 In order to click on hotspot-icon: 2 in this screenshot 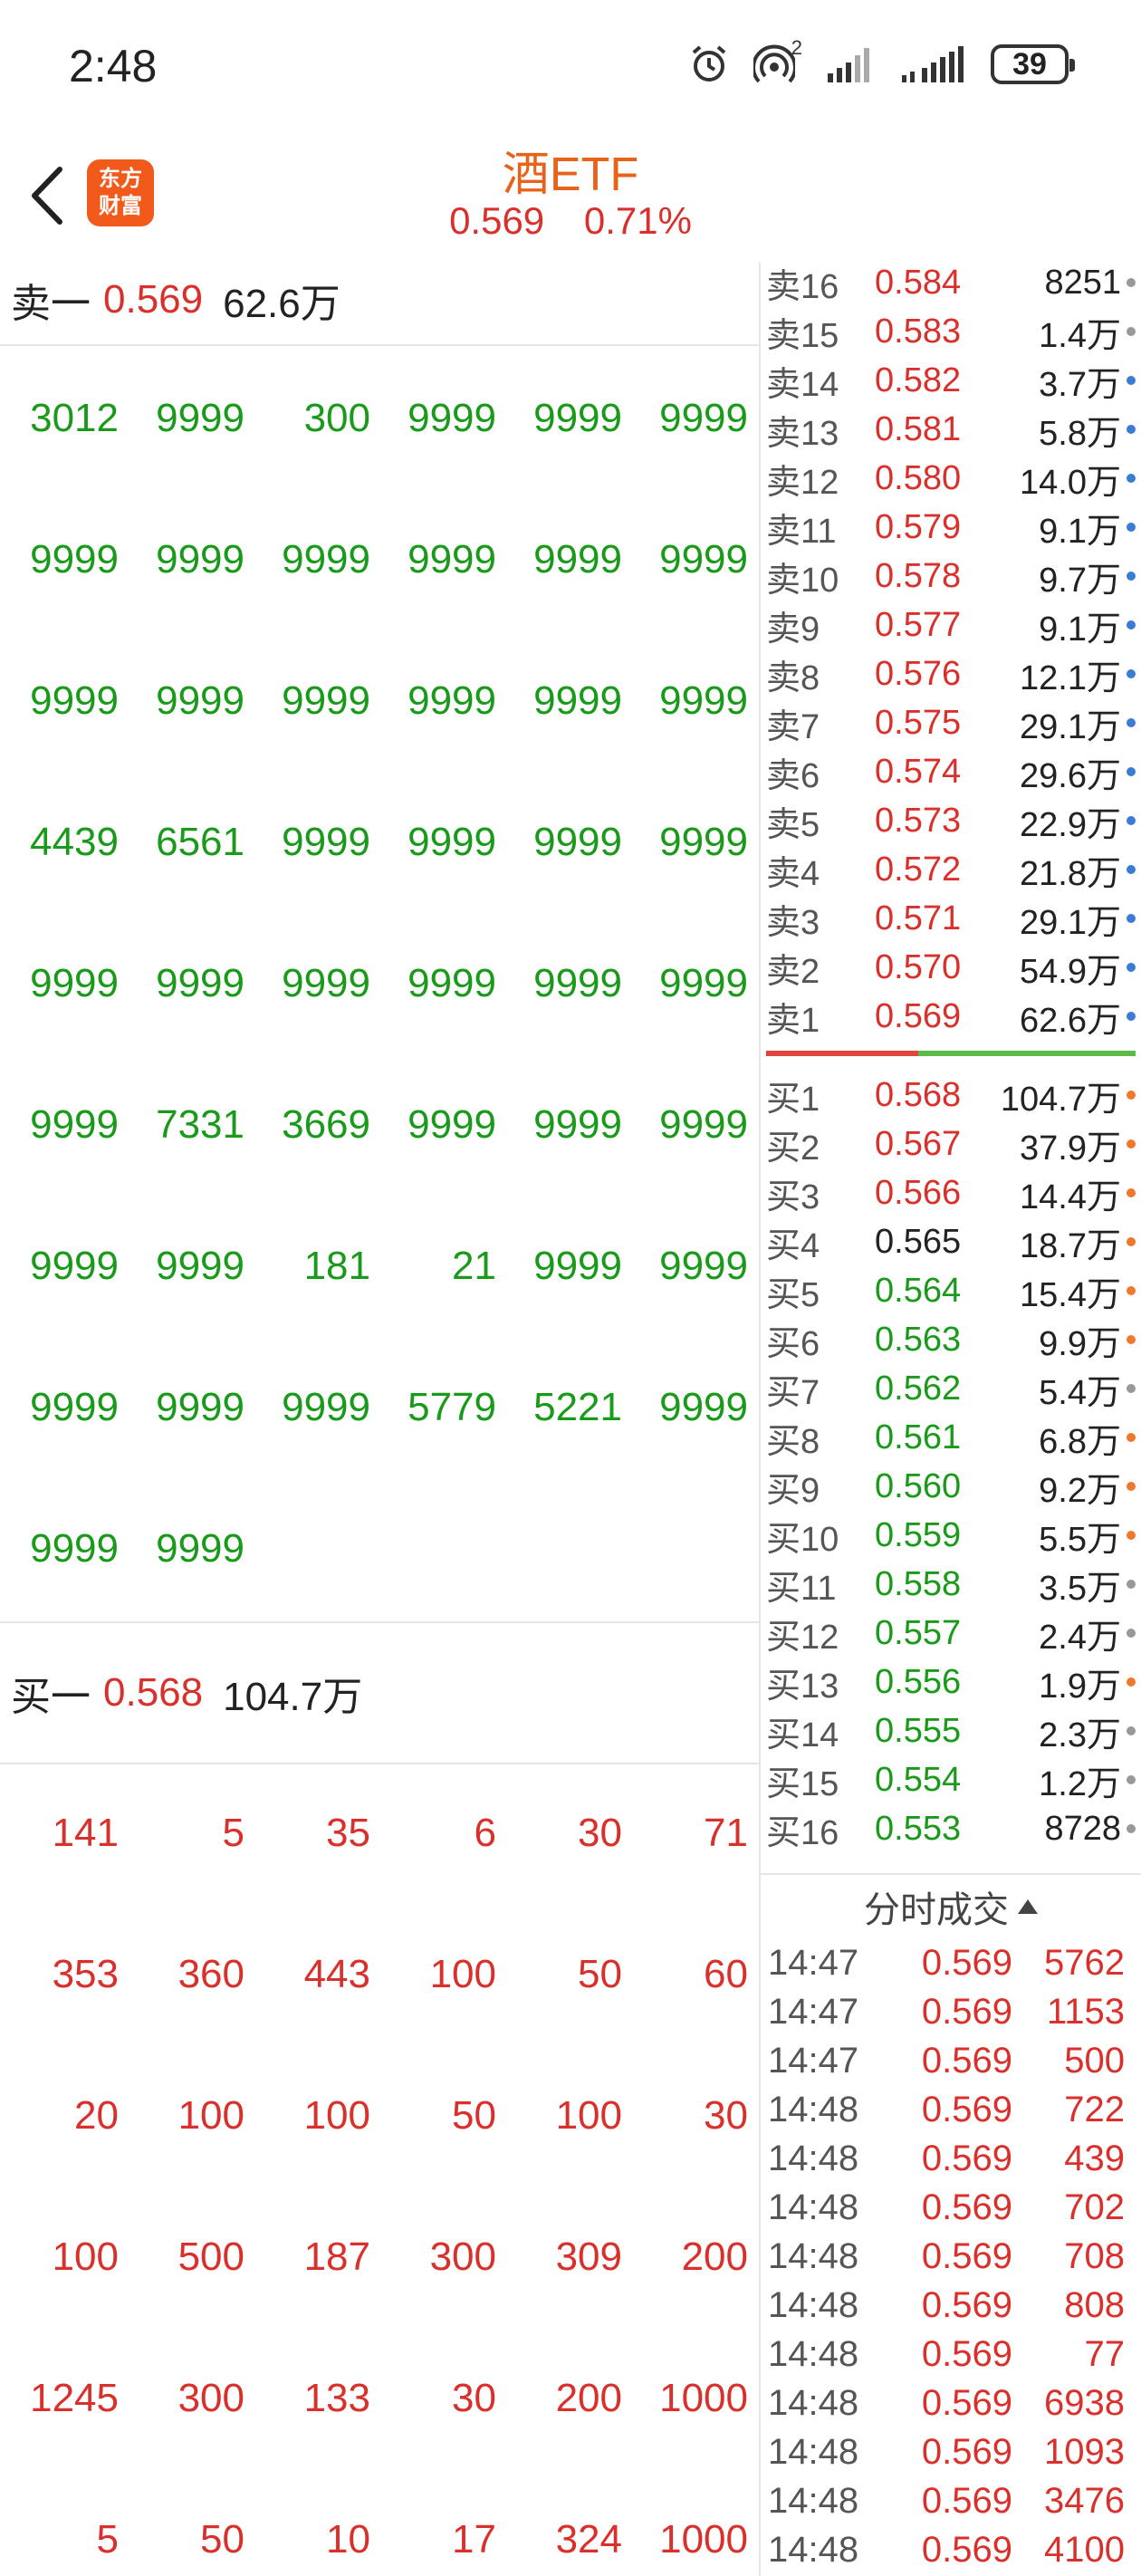, I will do `click(778, 60)`.